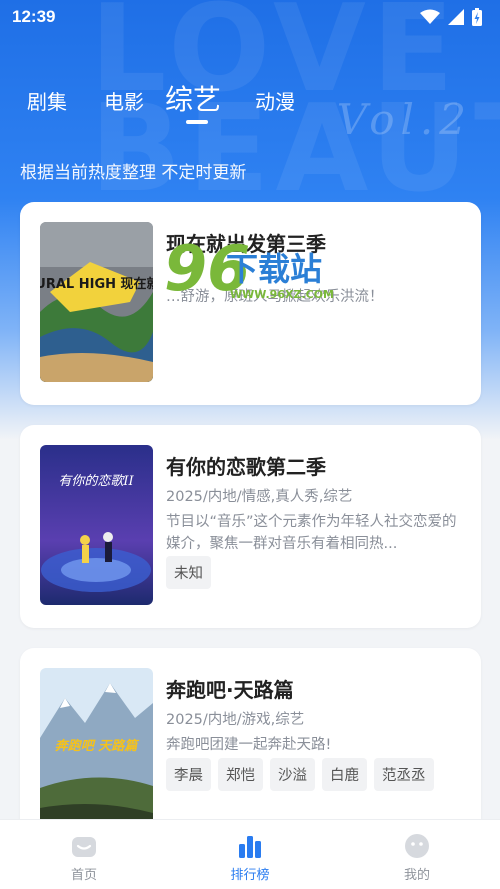 The image size is (500, 889). Describe the element at coordinates (235, 720) in the screenshot. I see `card-meta: 2025/内地/游戏,综艺` at that location.